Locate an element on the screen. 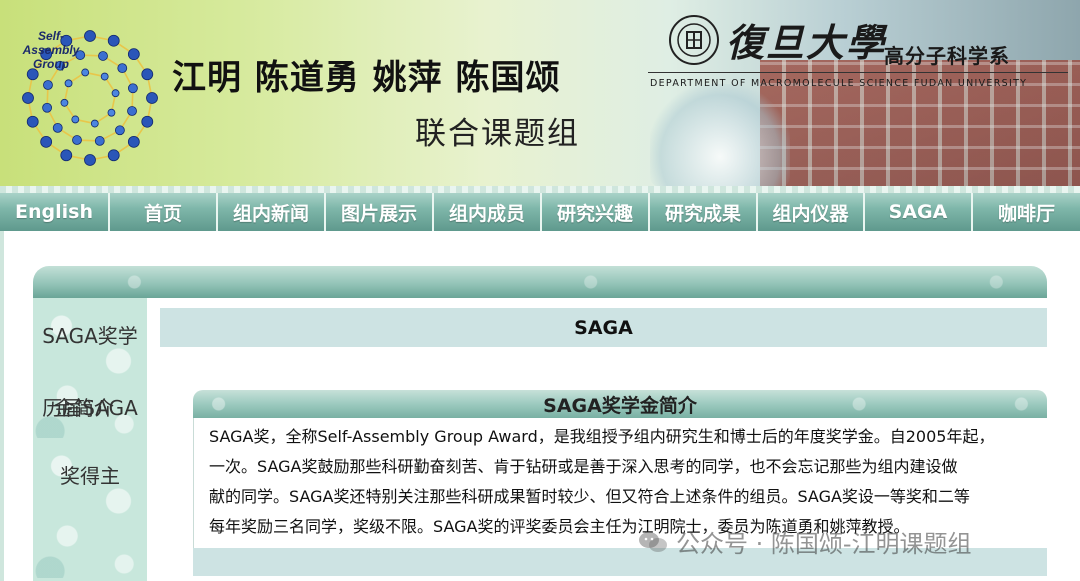 This screenshot has width=1080, height=581. nav-item-members: 组内成员 is located at coordinates (488, 212).